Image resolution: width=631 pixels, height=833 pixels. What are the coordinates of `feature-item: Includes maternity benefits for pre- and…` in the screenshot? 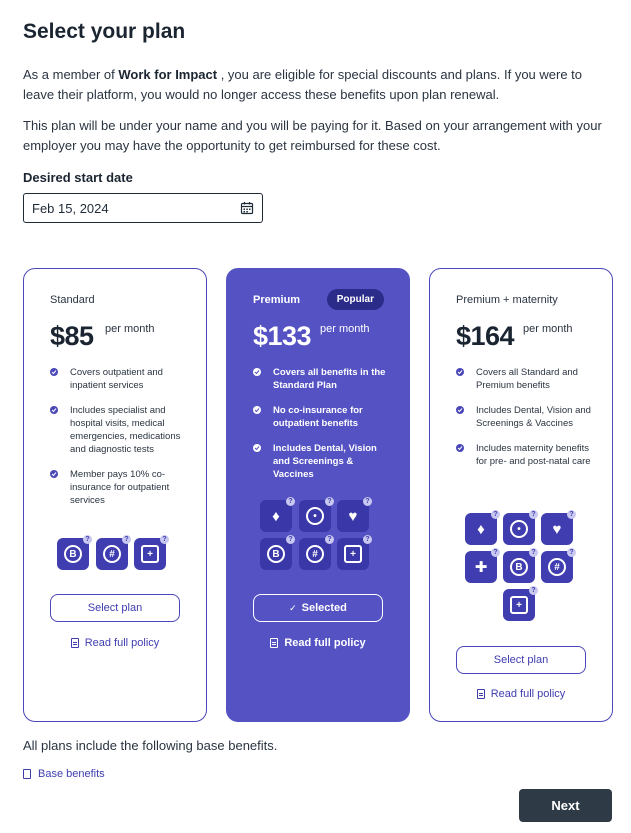 It's located at (526, 455).